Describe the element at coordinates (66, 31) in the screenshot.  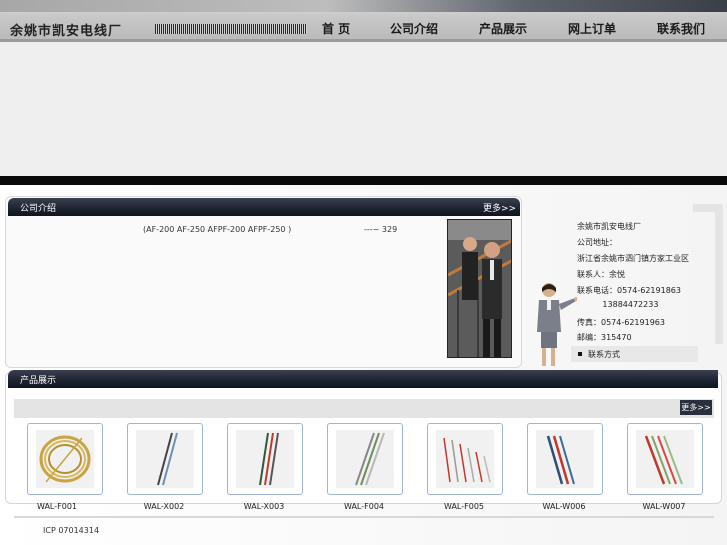
I see `site-brand: 余姚市凯安电线厂` at that location.